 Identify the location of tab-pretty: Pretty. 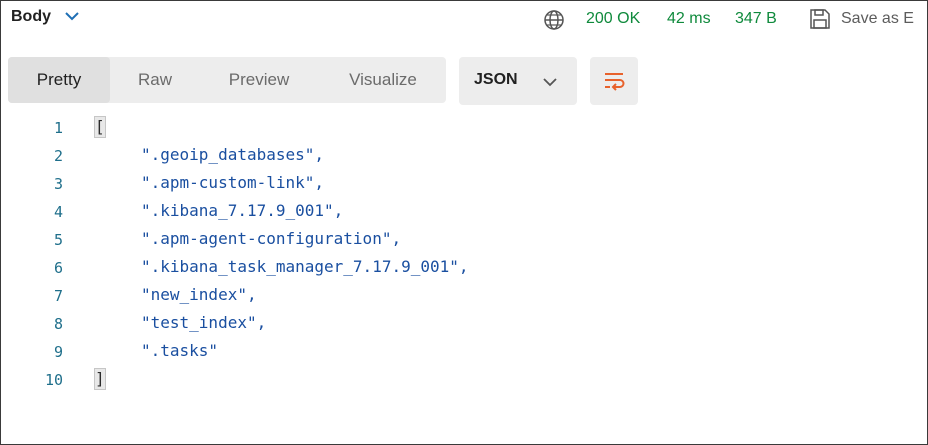
(59, 80).